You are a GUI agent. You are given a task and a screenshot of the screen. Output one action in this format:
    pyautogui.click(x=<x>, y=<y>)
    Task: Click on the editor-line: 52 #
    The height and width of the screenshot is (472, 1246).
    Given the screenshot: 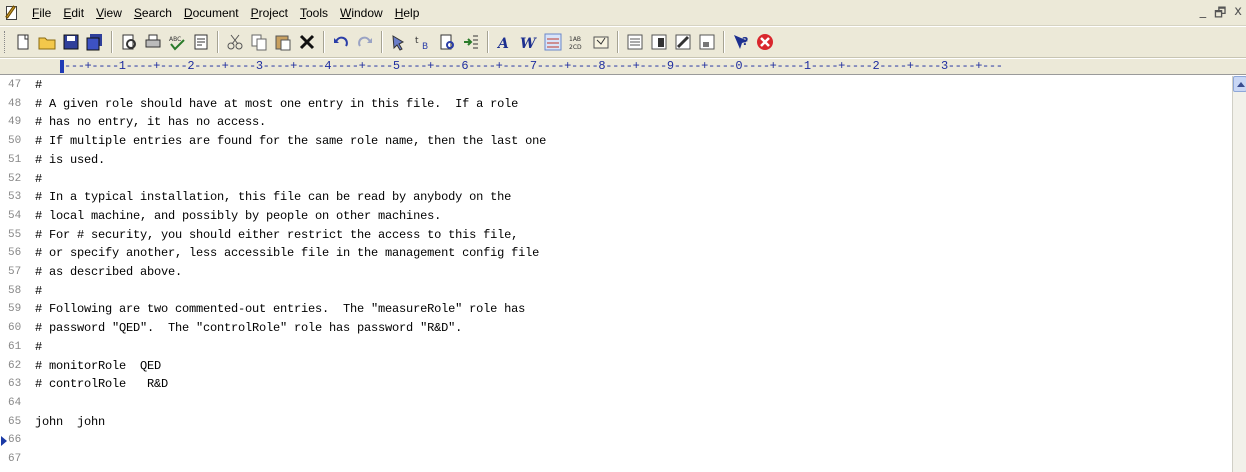 What is the action you would take?
    pyautogui.click(x=616, y=179)
    